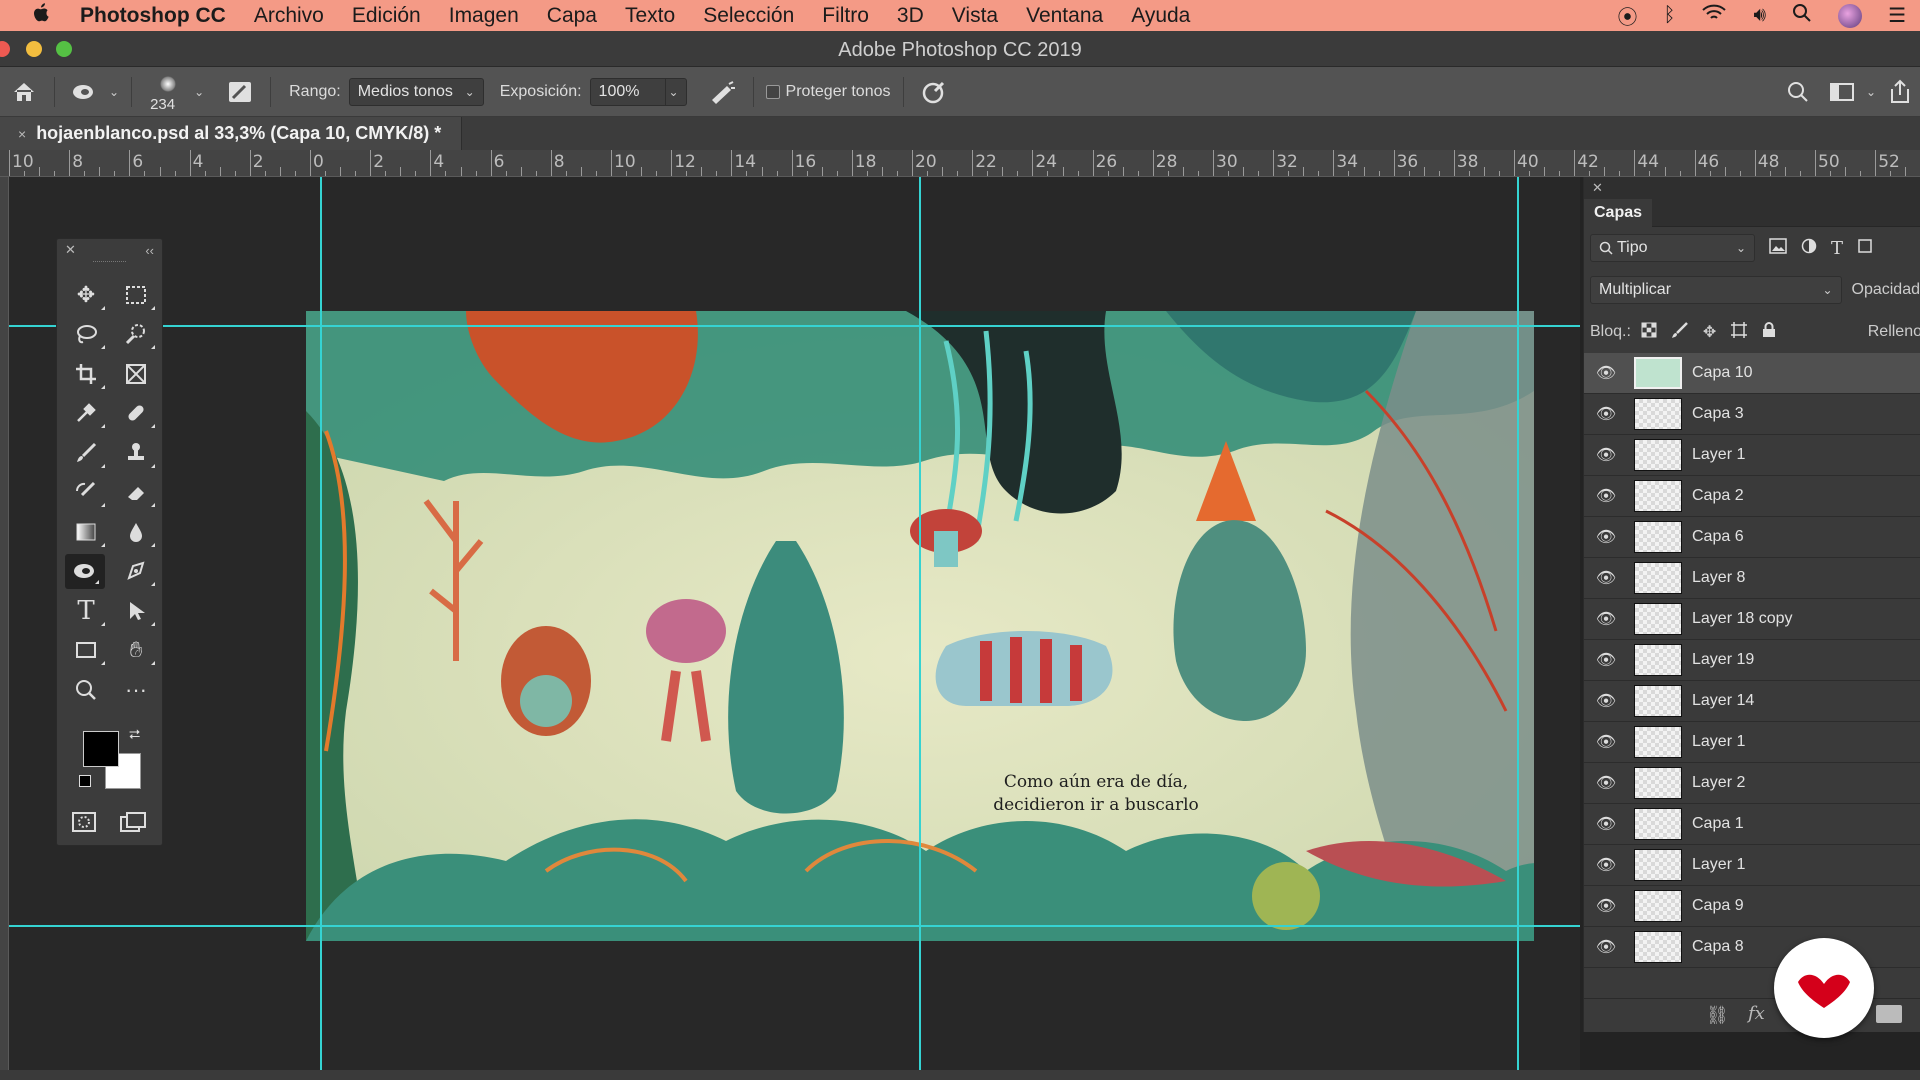 The image size is (1920, 1080). What do you see at coordinates (1752, 619) in the screenshot?
I see `layer-row: 👁︎ Layer 18 copy` at bounding box center [1752, 619].